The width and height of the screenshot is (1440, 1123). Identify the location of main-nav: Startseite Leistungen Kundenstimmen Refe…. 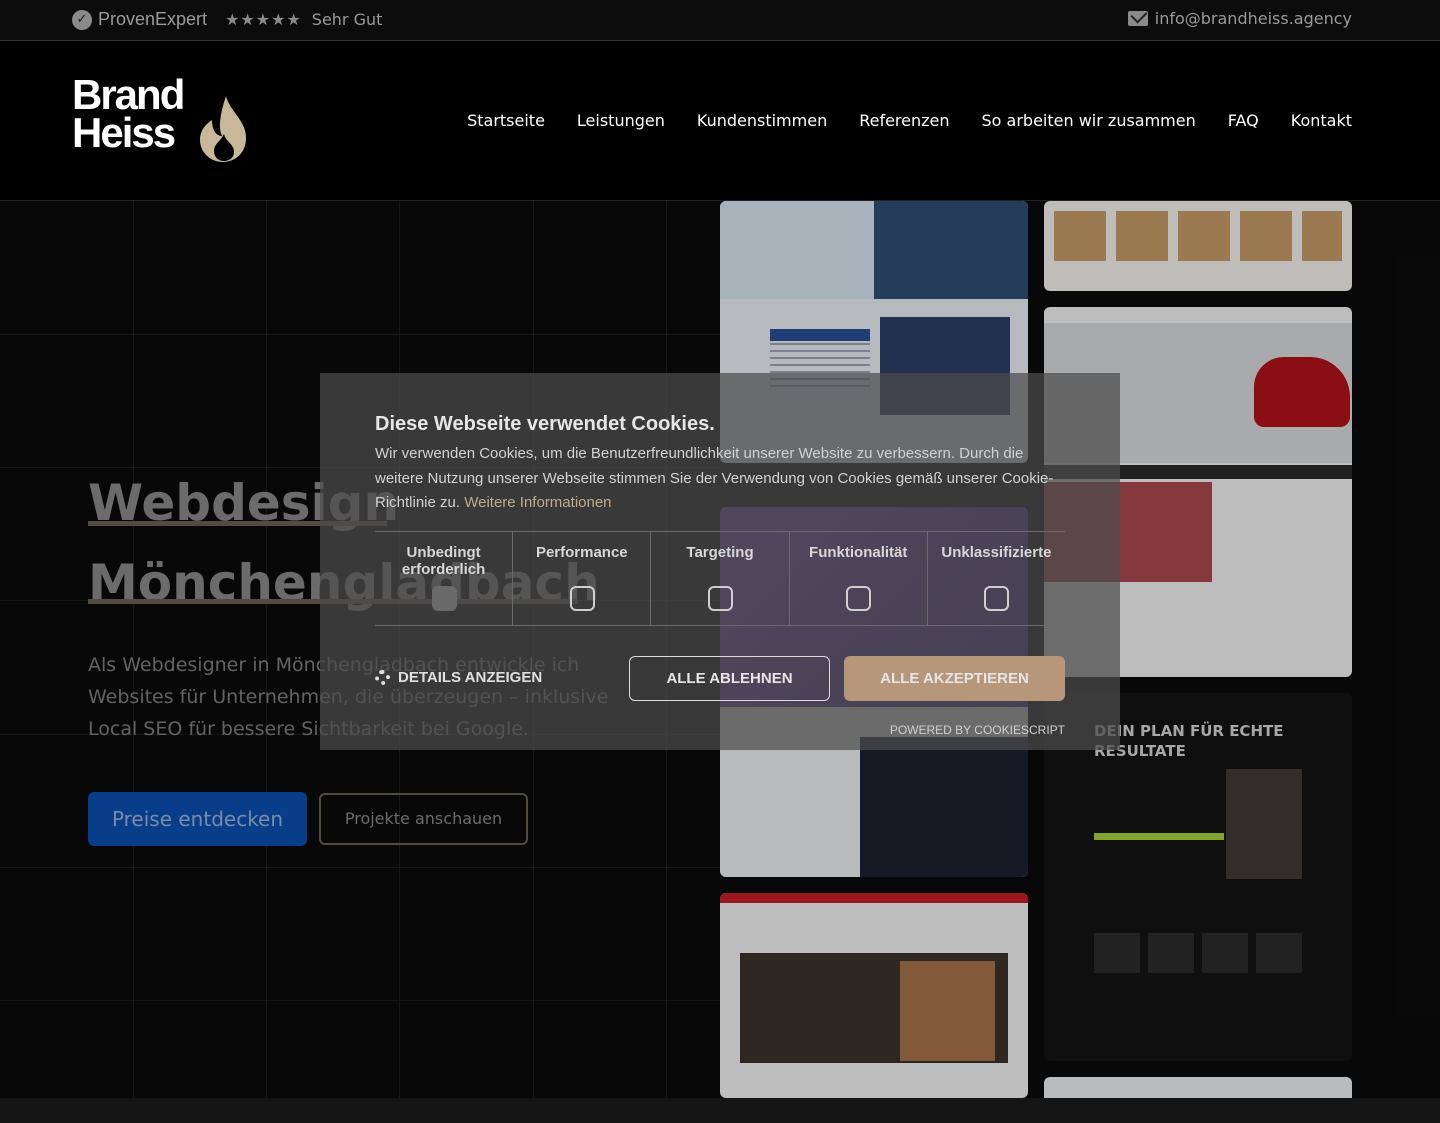
(909, 120).